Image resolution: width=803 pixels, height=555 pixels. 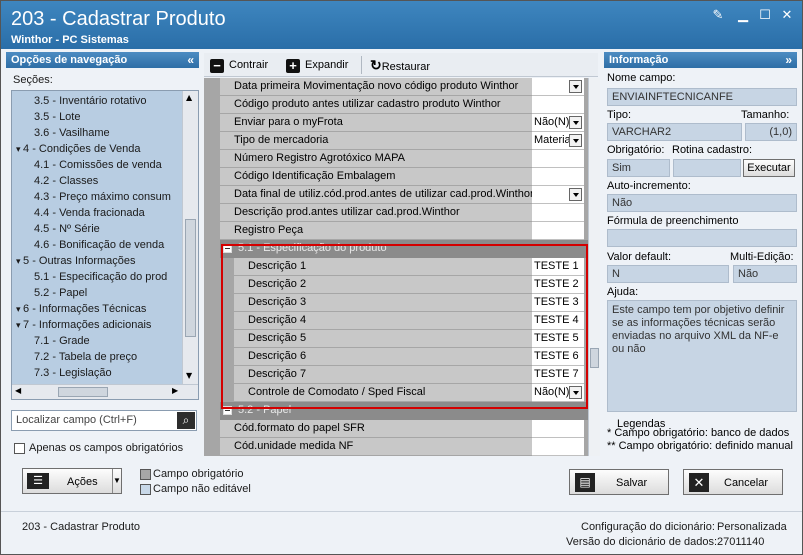 What do you see at coordinates (293, 66) in the screenshot?
I see `plus-icon: +` at bounding box center [293, 66].